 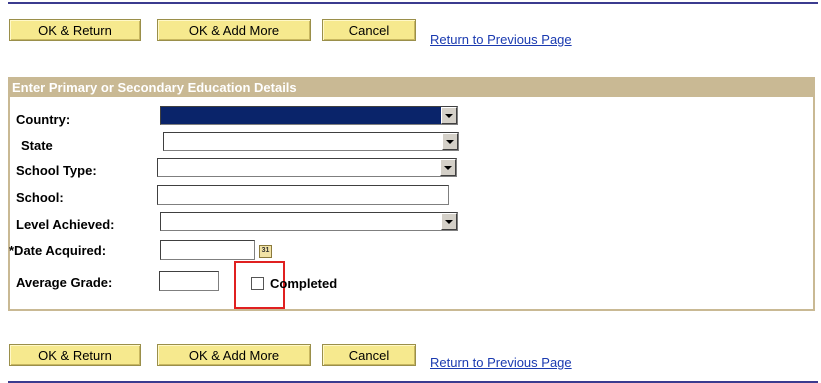 I want to click on level-achieved-label: Level Achieved:, so click(x=65, y=224).